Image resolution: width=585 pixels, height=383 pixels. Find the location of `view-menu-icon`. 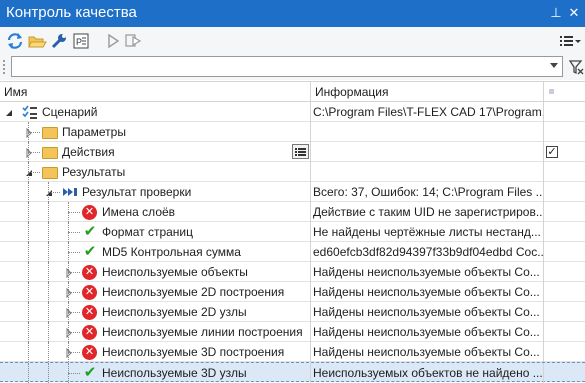

view-menu-icon is located at coordinates (569, 41).